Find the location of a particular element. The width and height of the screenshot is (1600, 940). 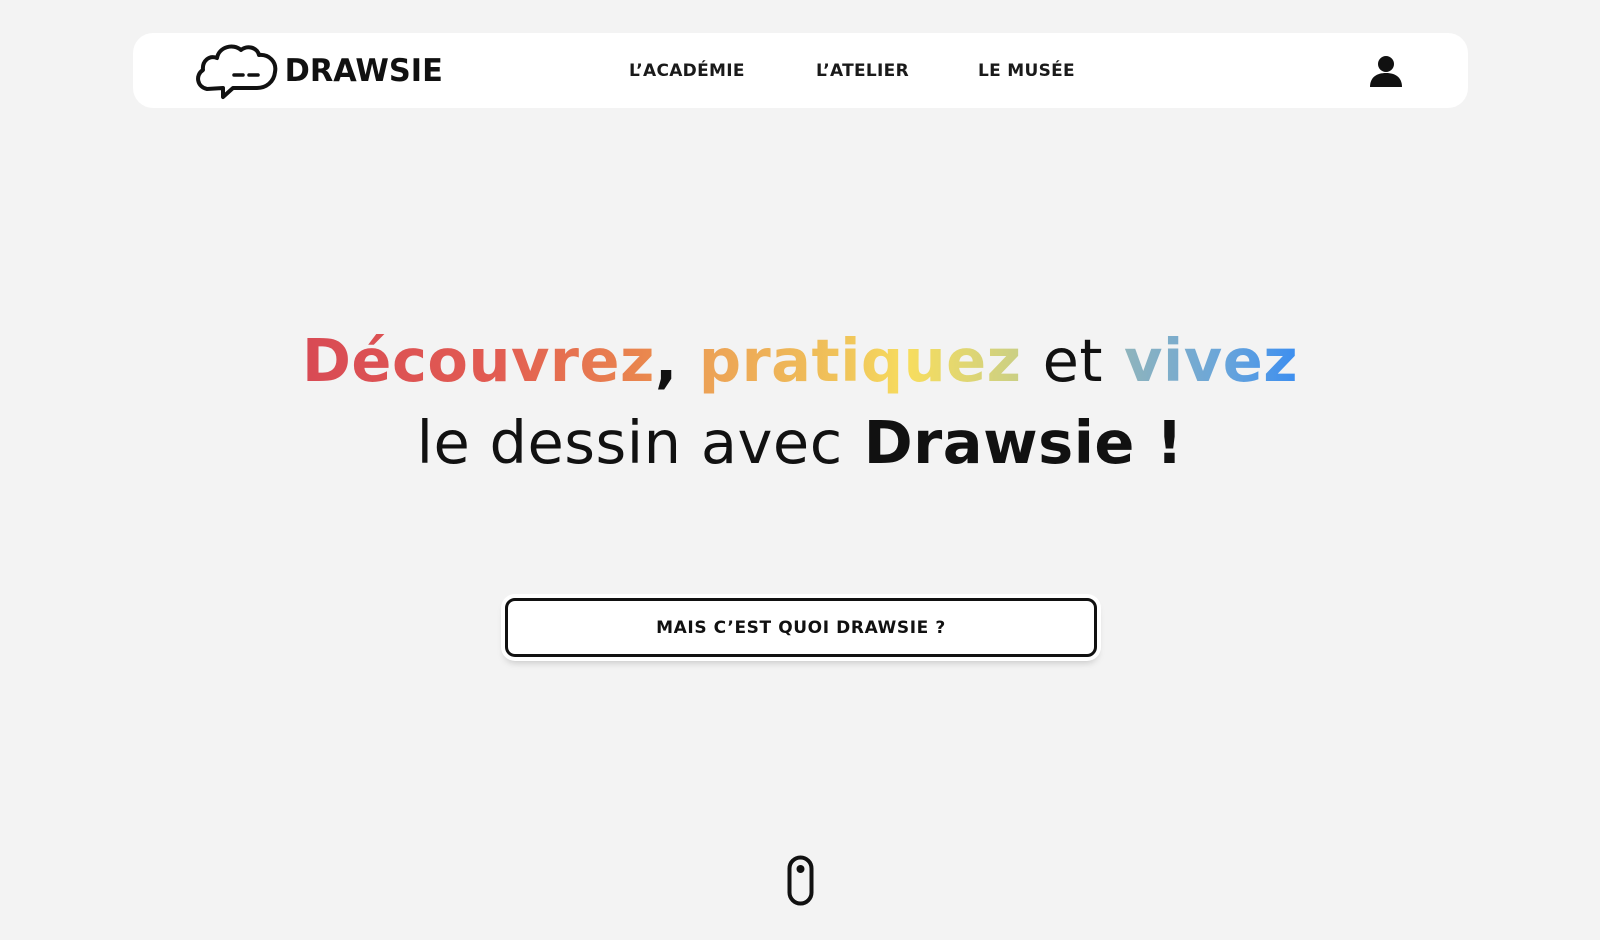

nav-link-academie: L’ACADÉMIE is located at coordinates (687, 70).